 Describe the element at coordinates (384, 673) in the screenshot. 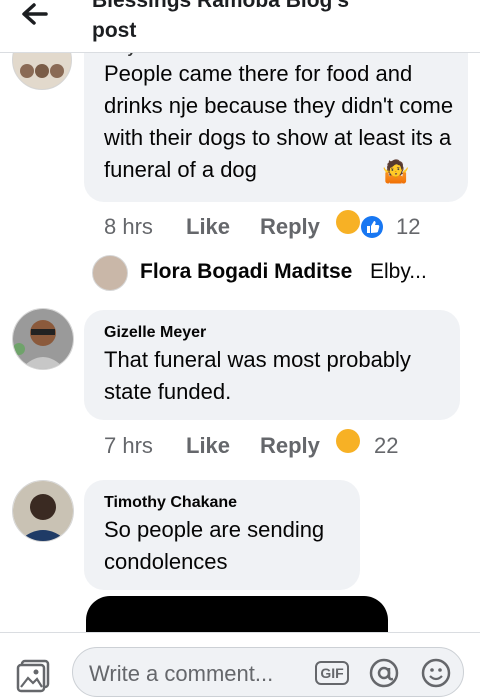

I see `mention-icon` at that location.